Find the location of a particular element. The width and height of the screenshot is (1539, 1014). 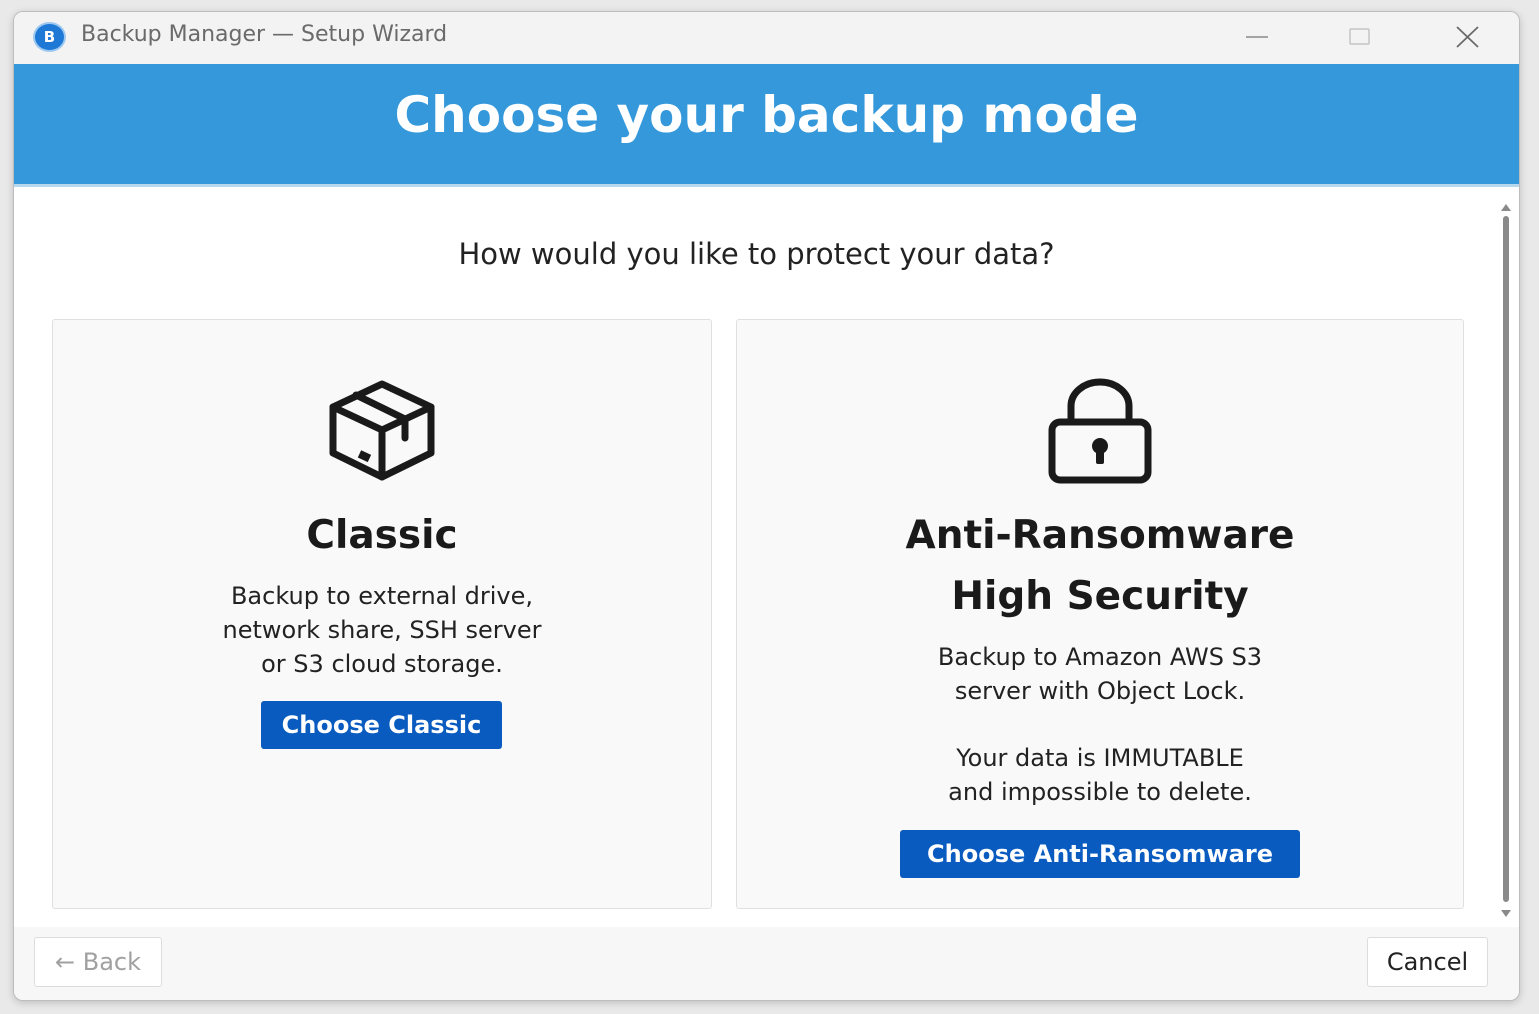

minimize-icon is located at coordinates (1257, 37).